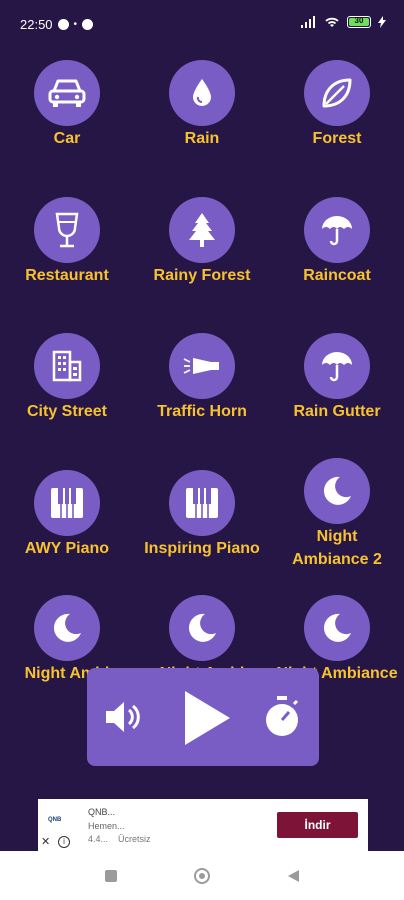 This screenshot has height=900, width=404. What do you see at coordinates (337, 411) in the screenshot?
I see `sound-label: Rain Gutter` at bounding box center [337, 411].